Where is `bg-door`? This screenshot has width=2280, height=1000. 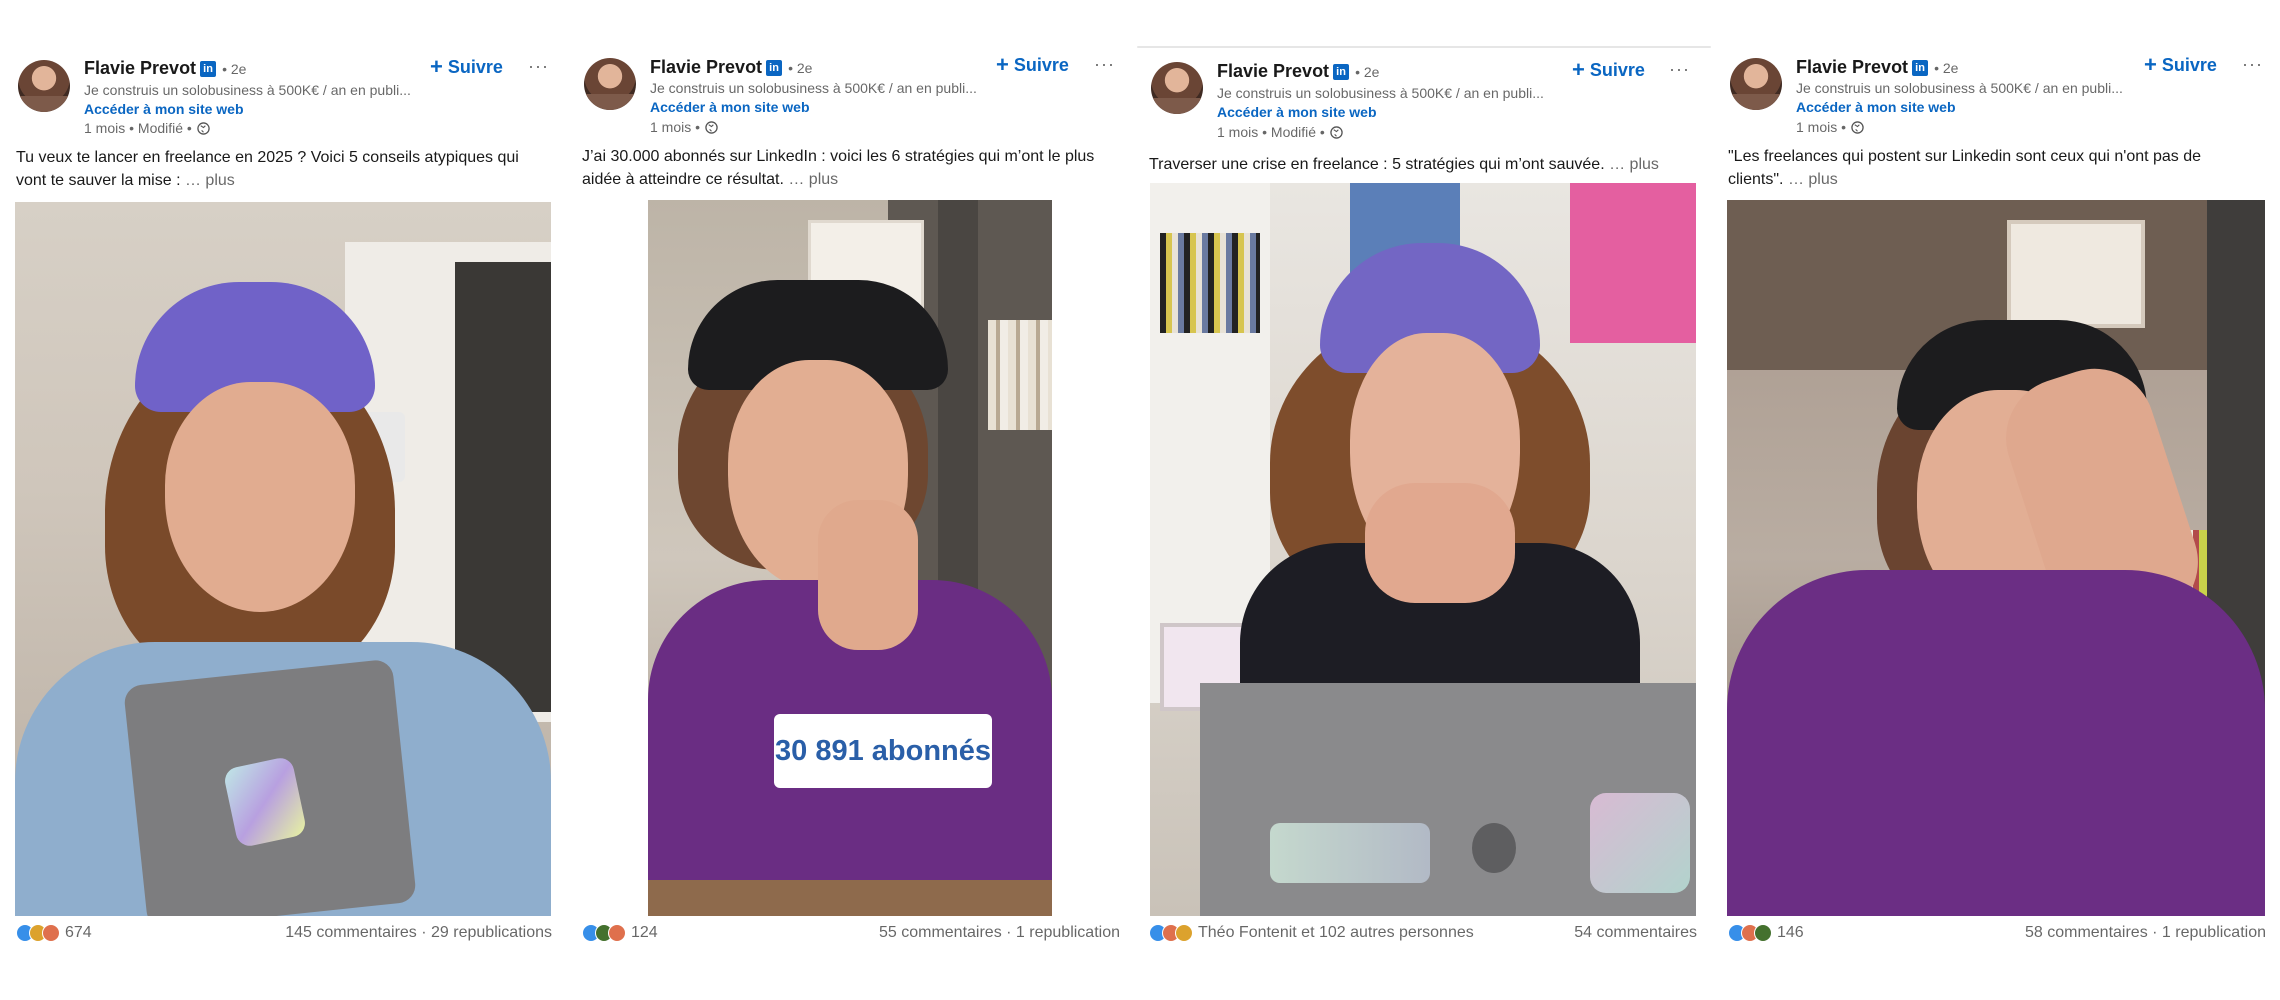 bg-door is located at coordinates (503, 487).